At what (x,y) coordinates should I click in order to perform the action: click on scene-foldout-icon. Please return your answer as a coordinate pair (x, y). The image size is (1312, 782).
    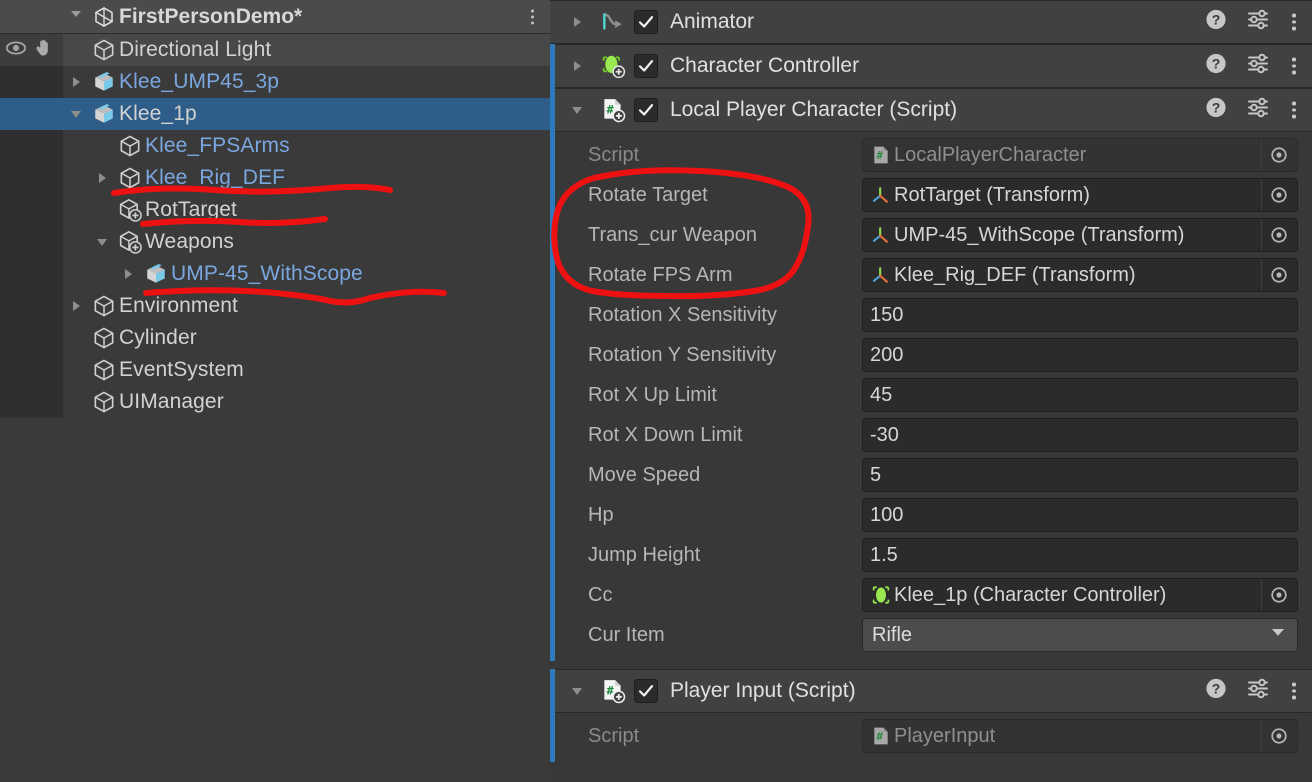
    Looking at the image, I should click on (76, 16).